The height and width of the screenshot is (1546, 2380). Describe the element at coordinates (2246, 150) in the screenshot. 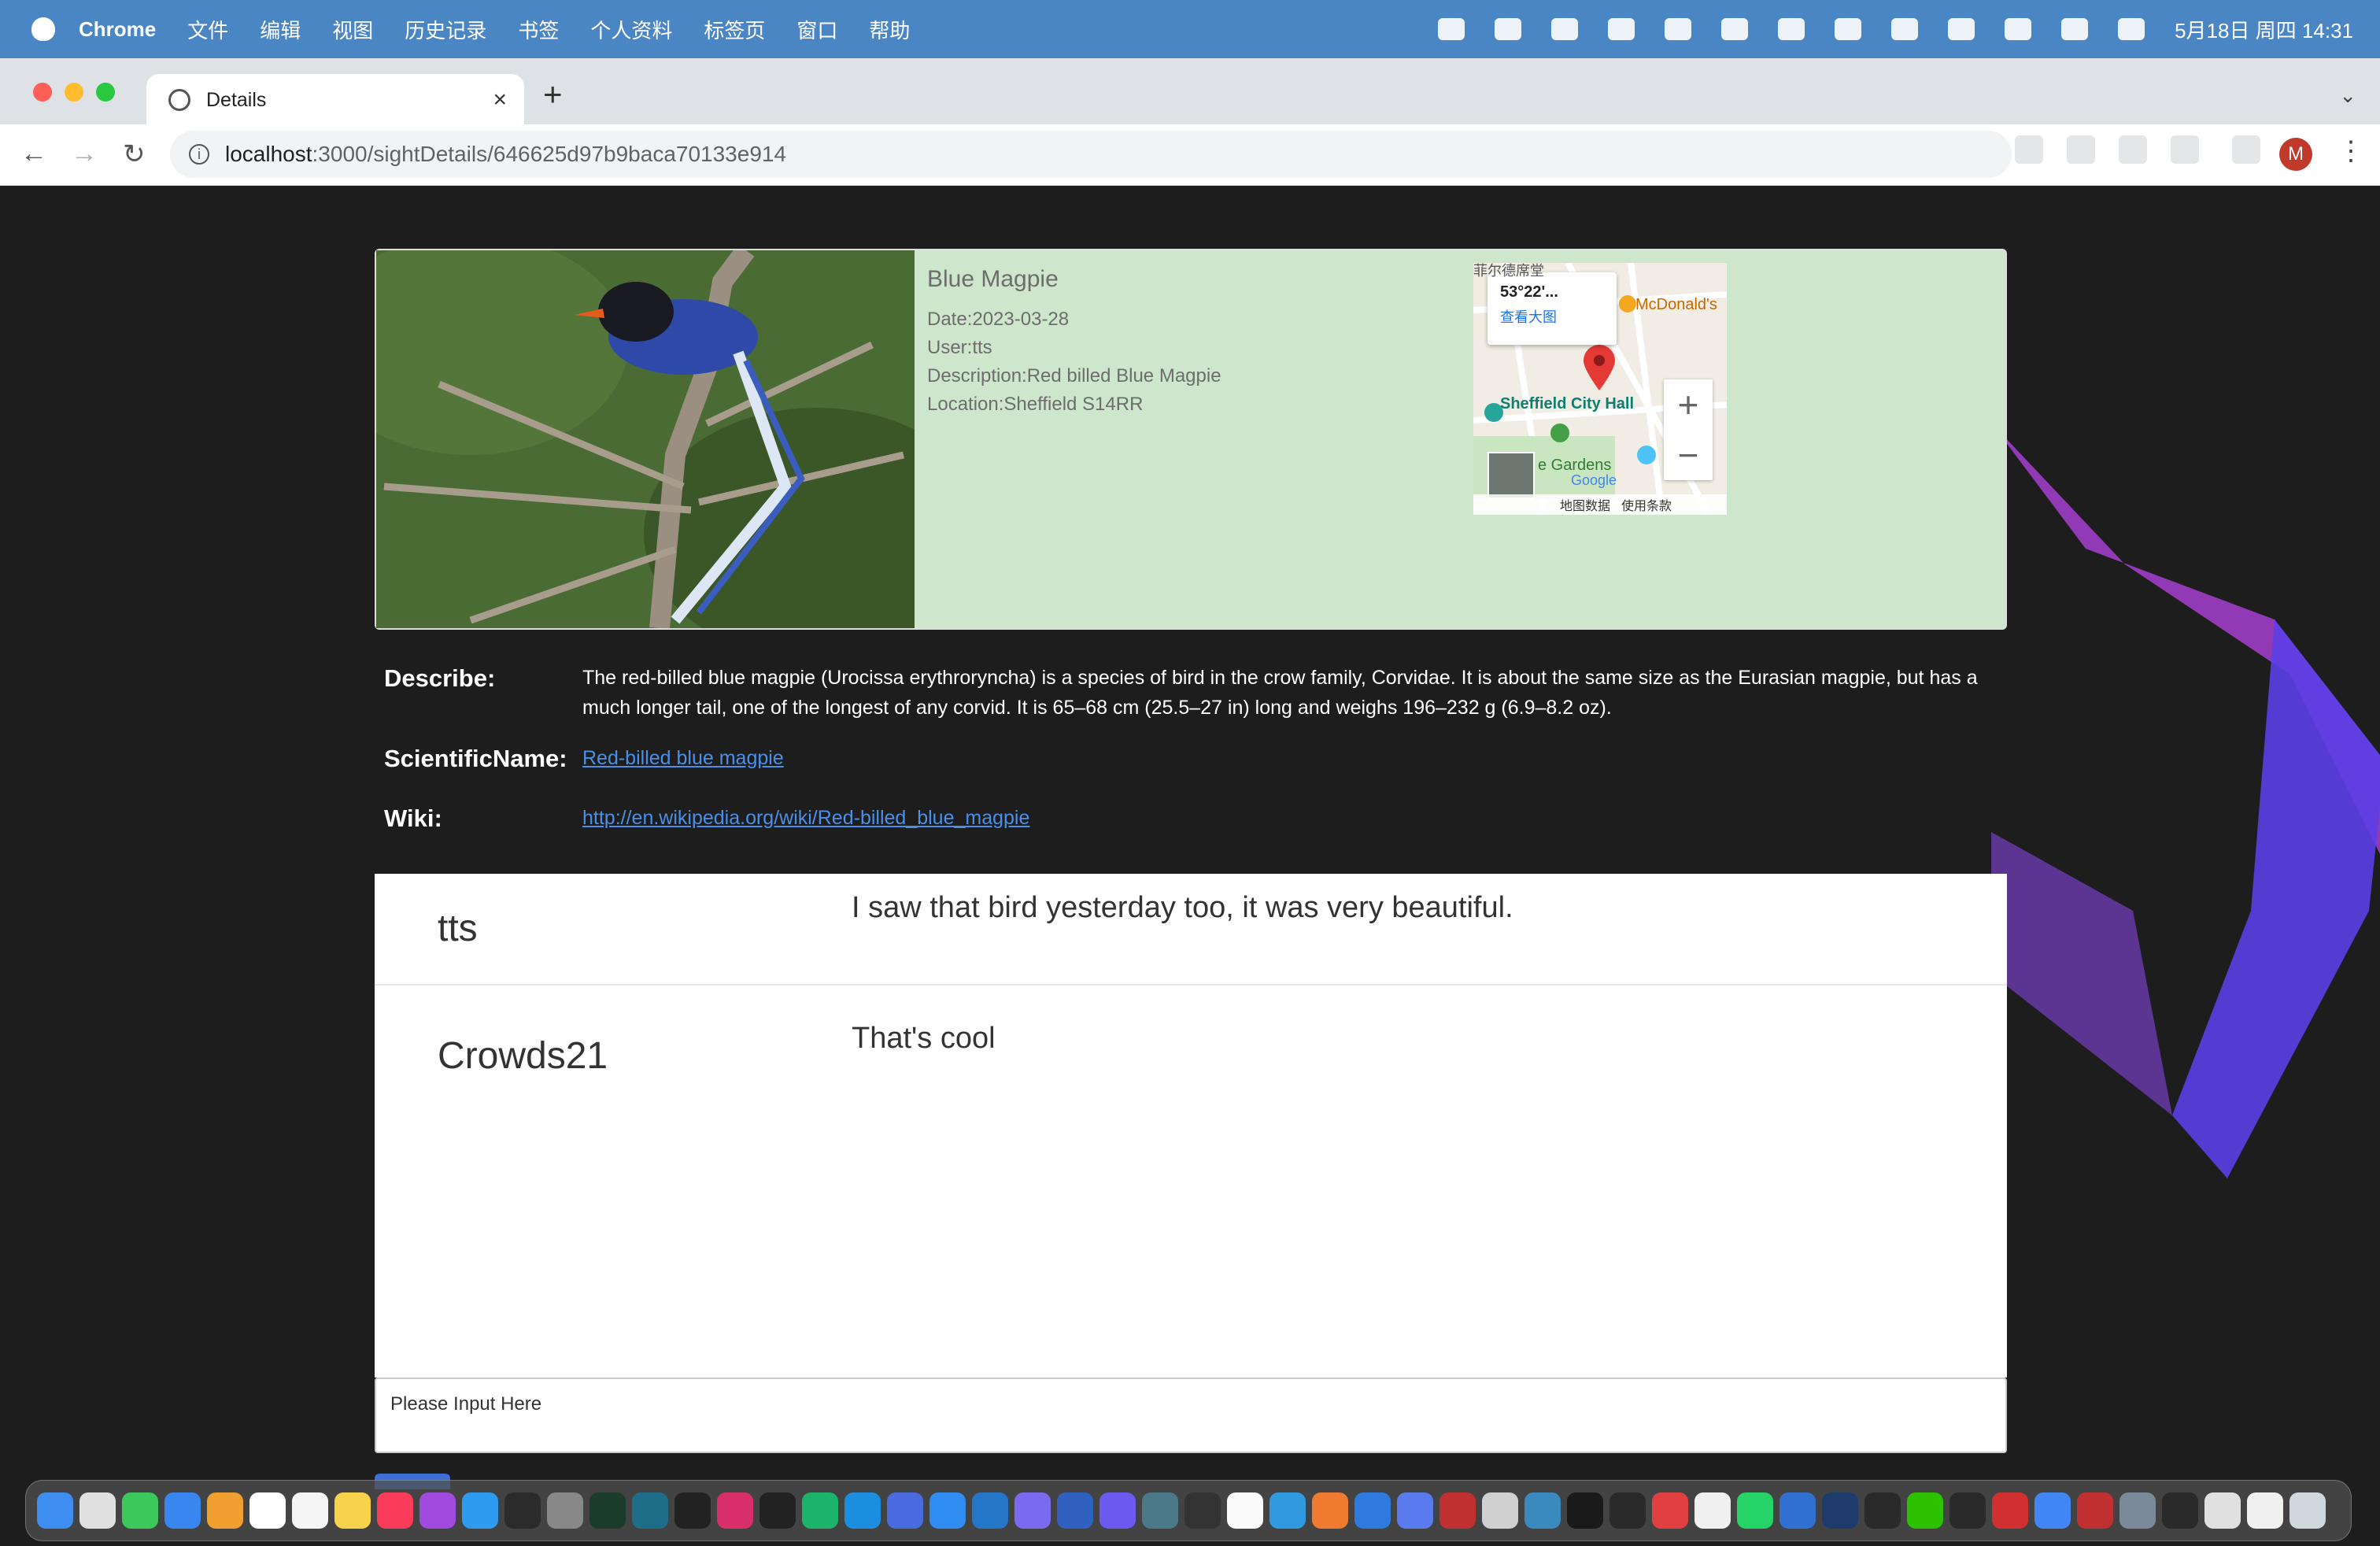

I see `side-panel-icon` at that location.